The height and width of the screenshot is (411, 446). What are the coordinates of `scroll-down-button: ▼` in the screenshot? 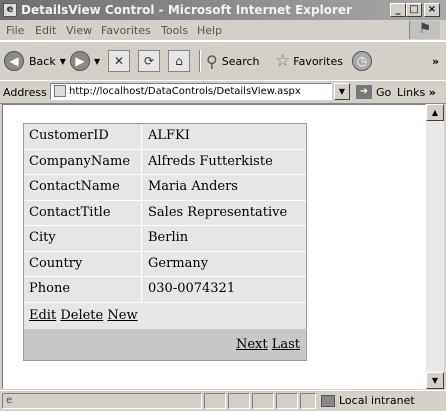 It's located at (435, 380).